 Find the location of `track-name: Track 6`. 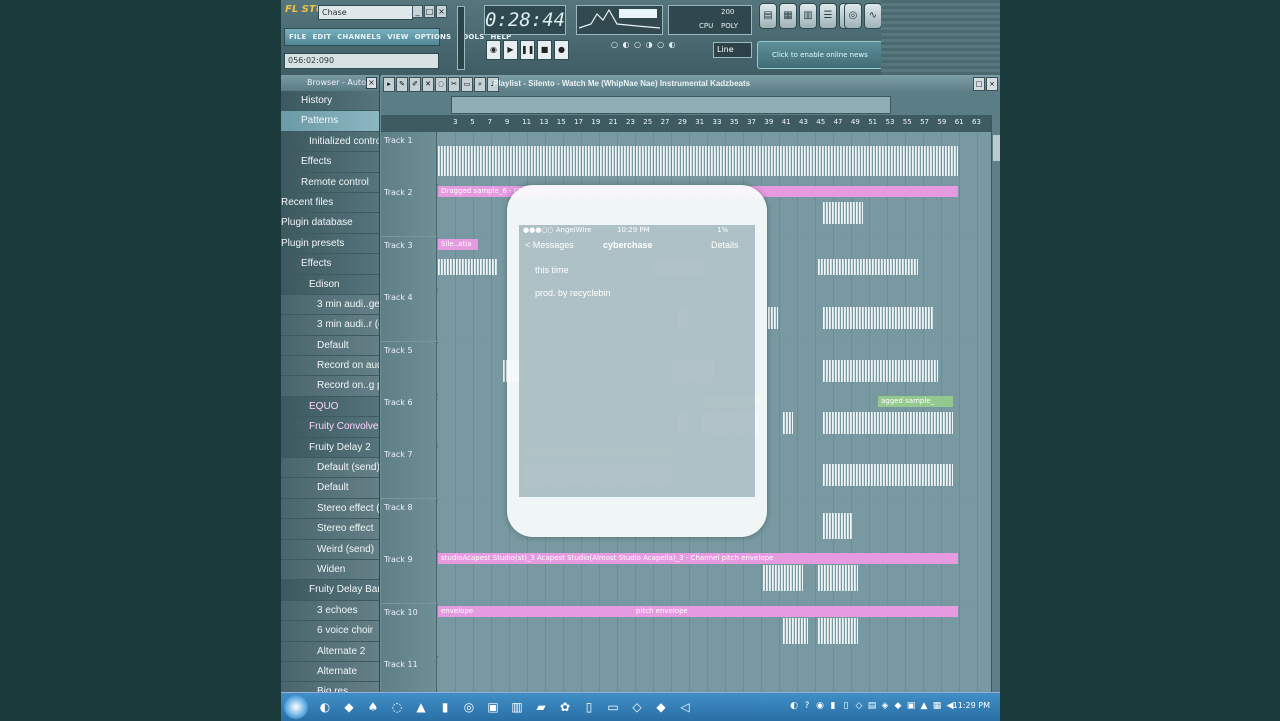

track-name: Track 6 is located at coordinates (409, 420).